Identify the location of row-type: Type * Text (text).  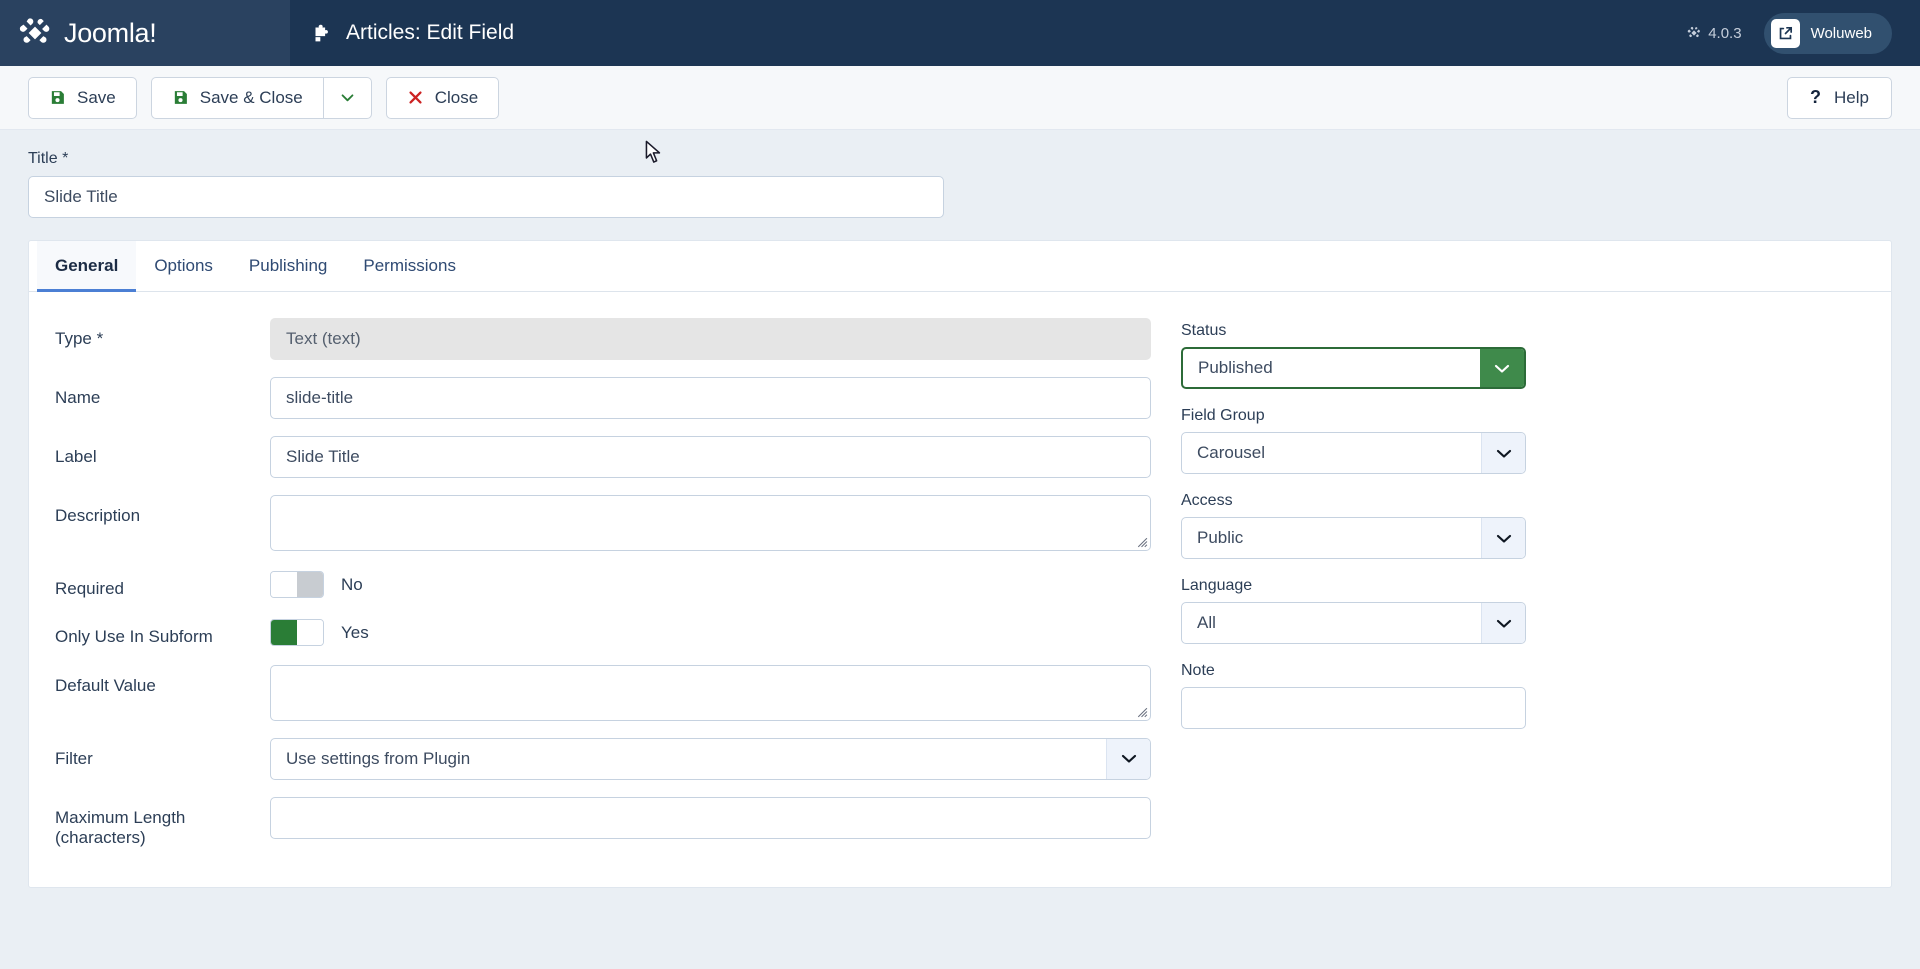
(603, 339).